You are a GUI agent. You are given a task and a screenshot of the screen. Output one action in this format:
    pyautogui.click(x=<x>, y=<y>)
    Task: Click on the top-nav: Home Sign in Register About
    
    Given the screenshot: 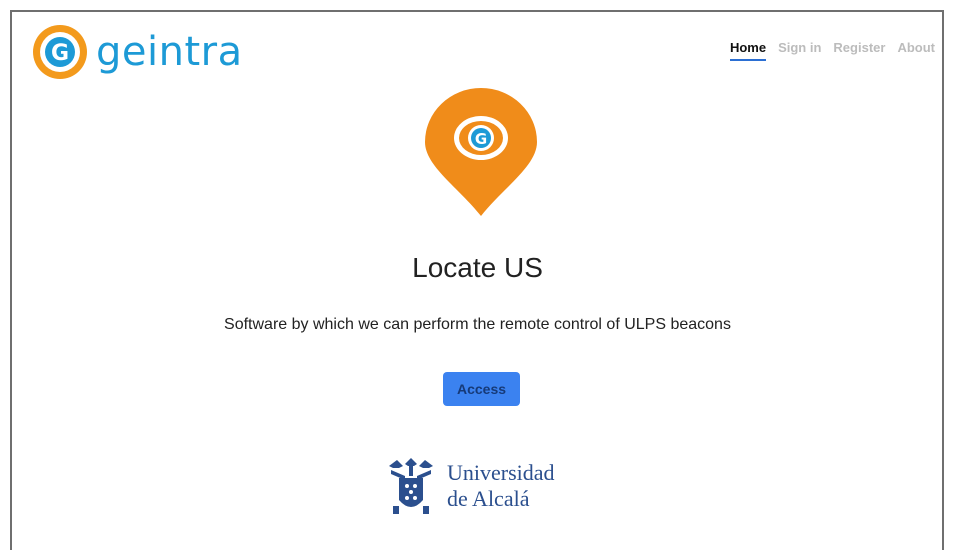 What is the action you would take?
    pyautogui.click(x=832, y=50)
    